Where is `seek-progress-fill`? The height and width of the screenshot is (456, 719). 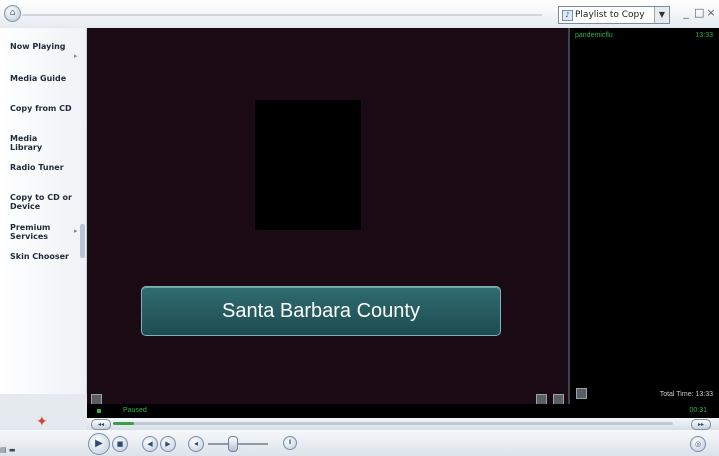 seek-progress-fill is located at coordinates (124, 423).